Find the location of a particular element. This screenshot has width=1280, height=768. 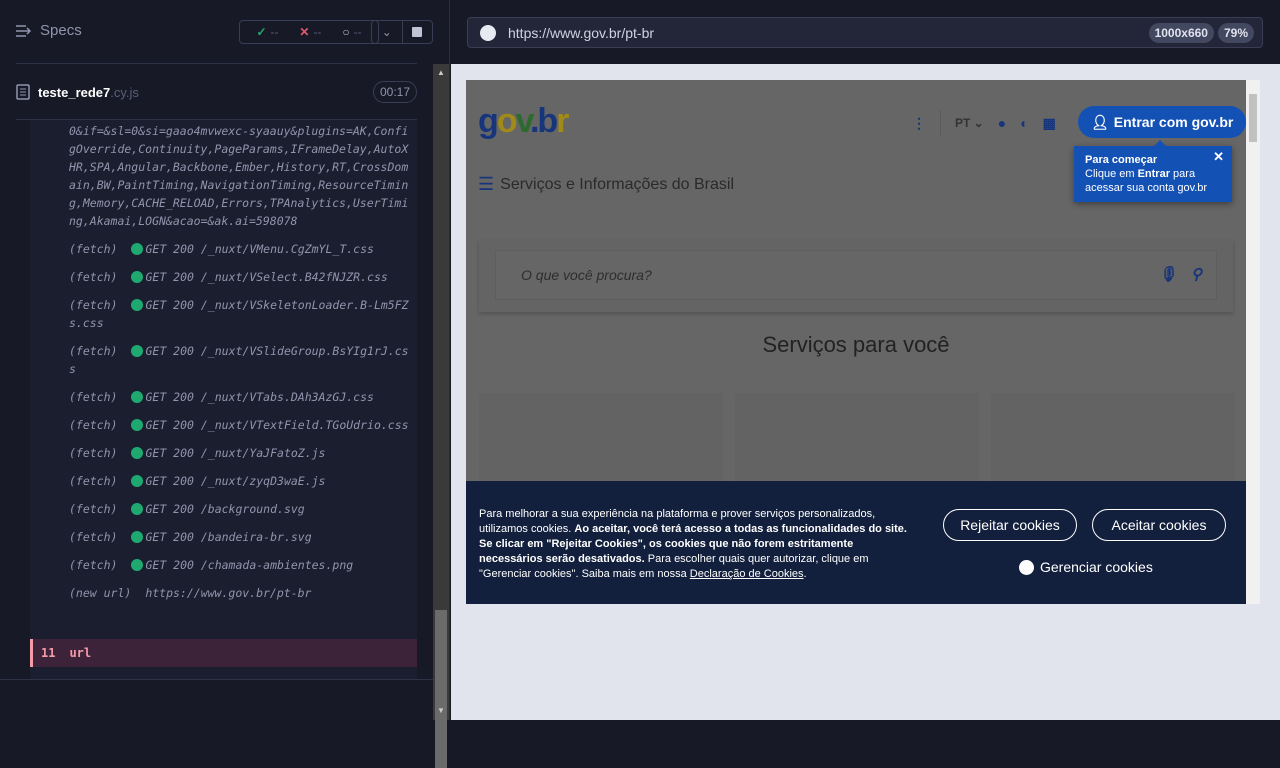

stop-icon is located at coordinates (417, 32).